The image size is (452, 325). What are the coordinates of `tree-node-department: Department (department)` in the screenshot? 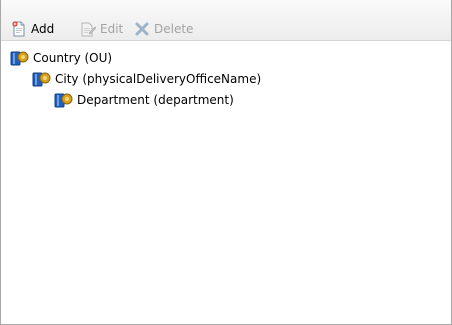 It's located at (144, 100).